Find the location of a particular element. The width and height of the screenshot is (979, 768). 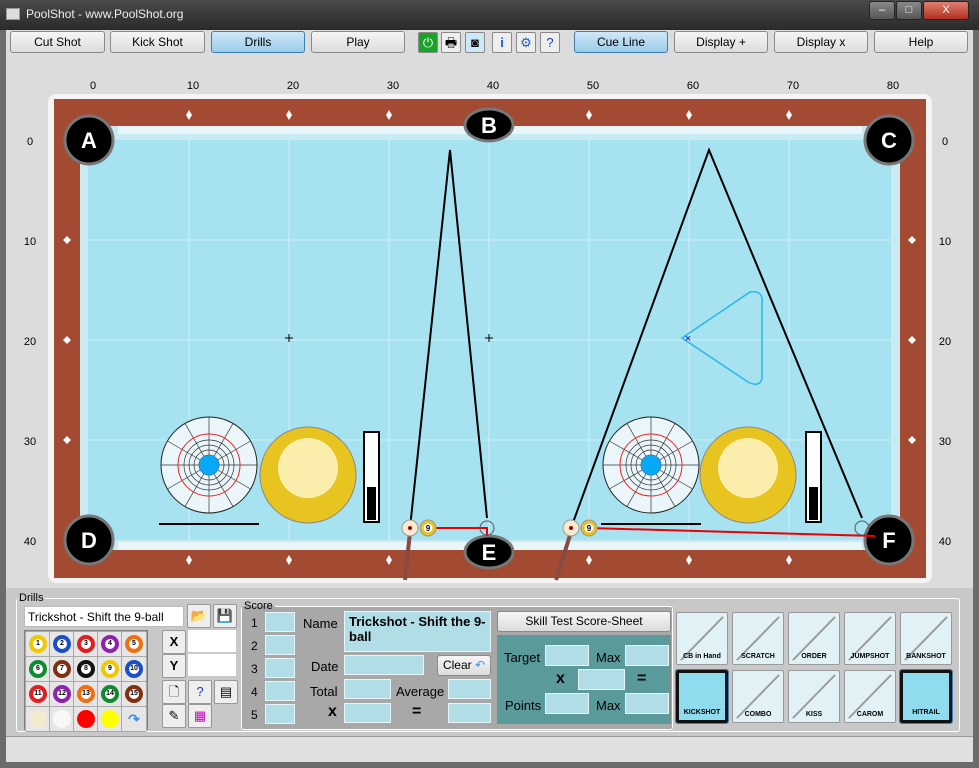

drill-type-label: KICKSHOT is located at coordinates (702, 712).